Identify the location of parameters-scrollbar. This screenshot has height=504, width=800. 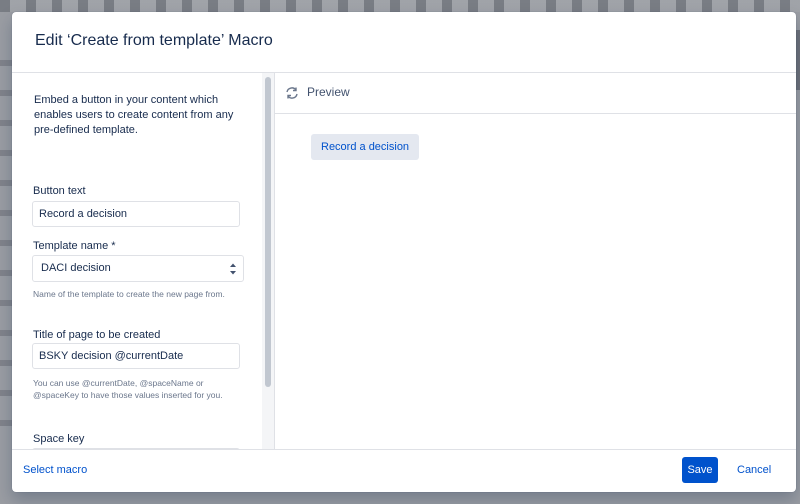
(268, 261).